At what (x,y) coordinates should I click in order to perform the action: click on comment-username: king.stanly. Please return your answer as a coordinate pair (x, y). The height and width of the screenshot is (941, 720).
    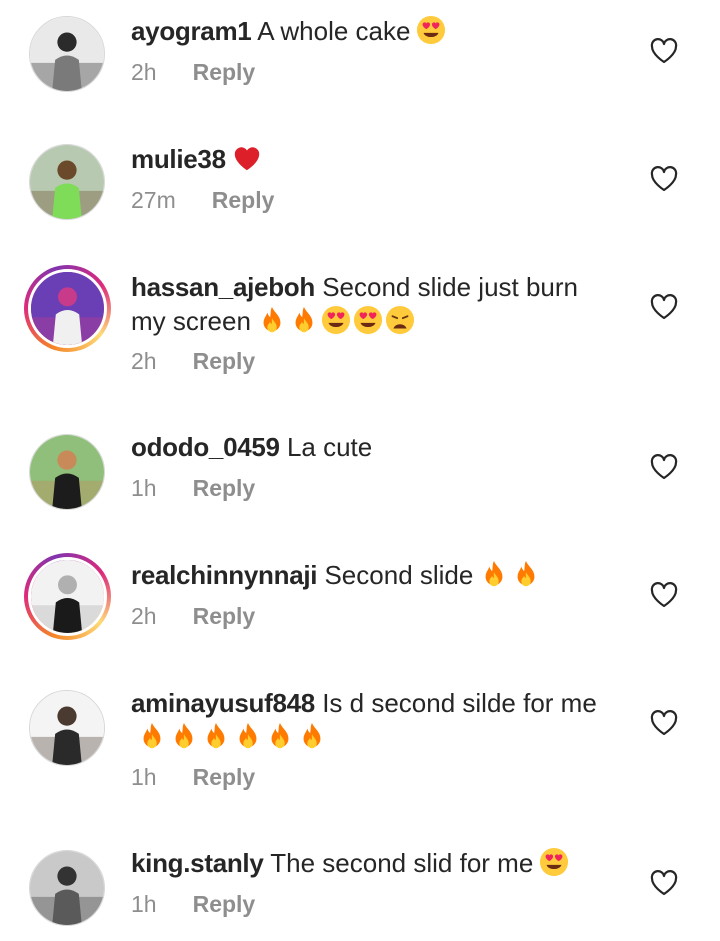
    Looking at the image, I should click on (197, 863).